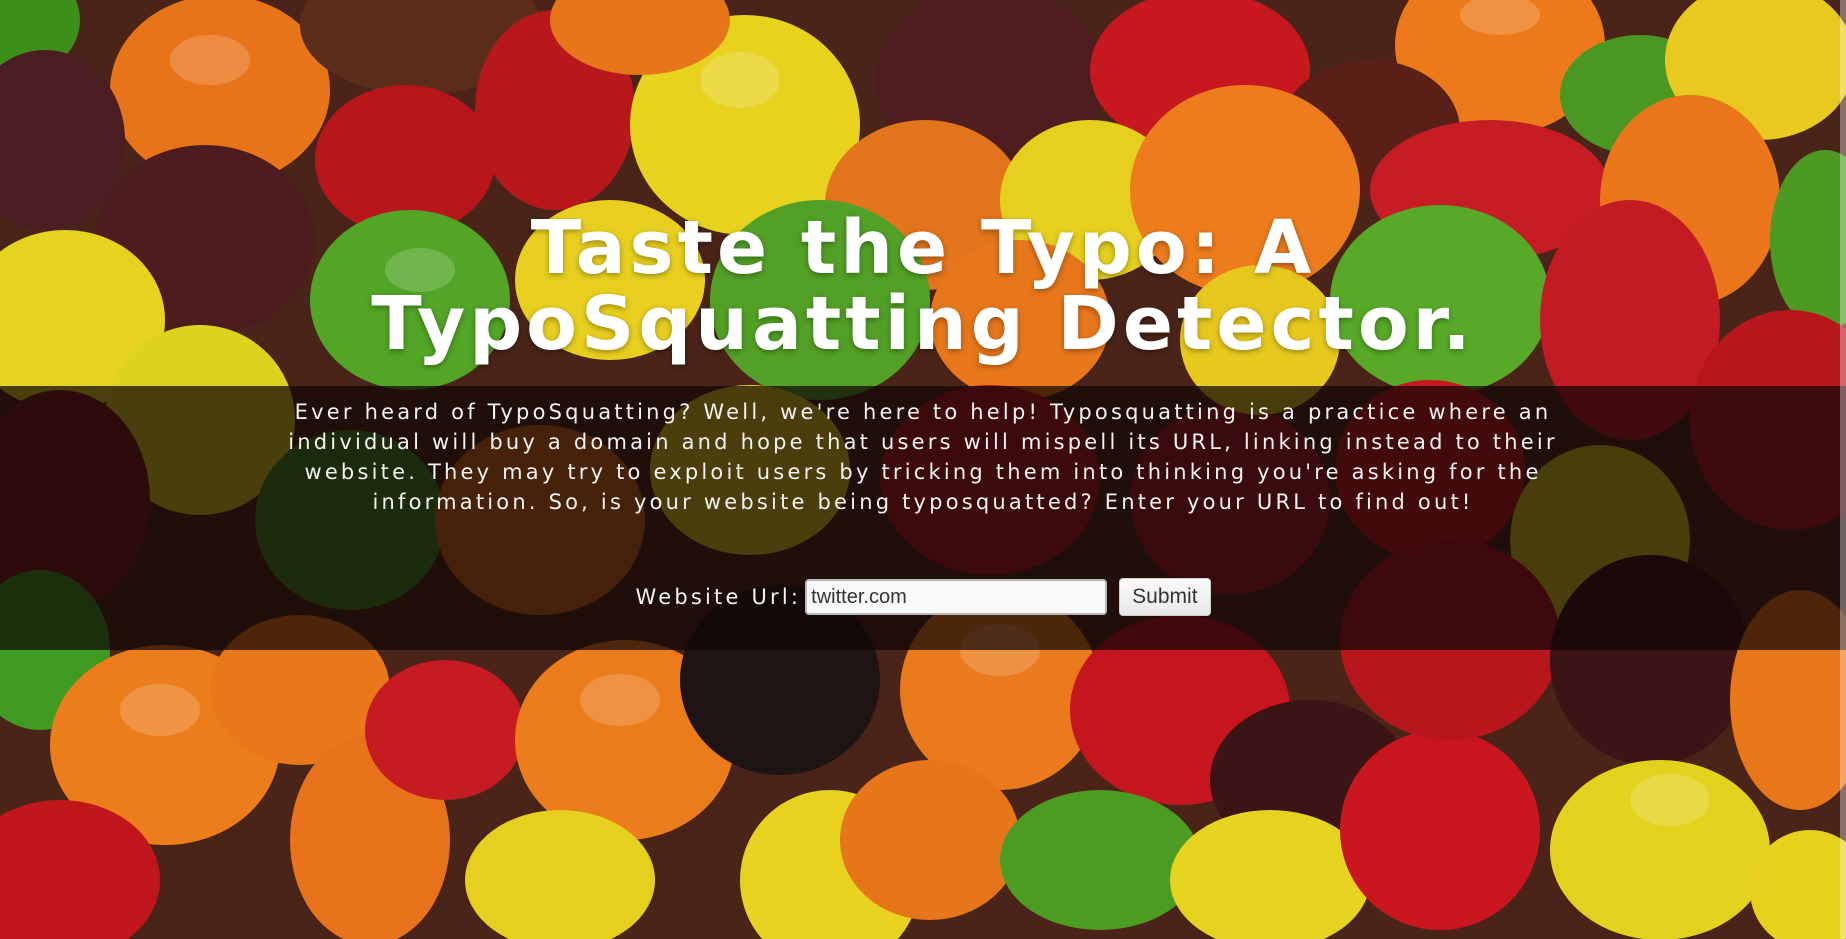 The width and height of the screenshot is (1846, 939). What do you see at coordinates (1165, 597) in the screenshot?
I see `submit-button: Submit` at bounding box center [1165, 597].